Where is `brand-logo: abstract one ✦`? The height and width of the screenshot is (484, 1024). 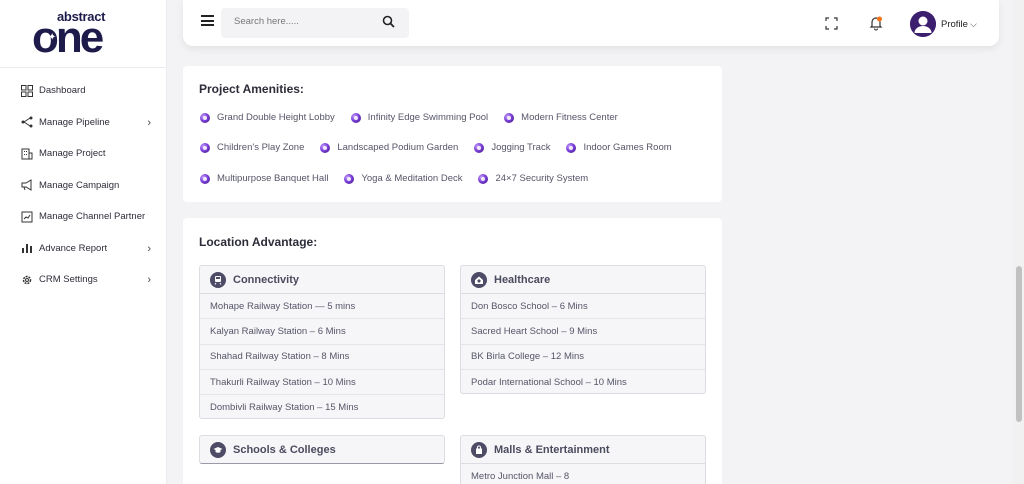
brand-logo: abstract one ✦ is located at coordinates (83, 34).